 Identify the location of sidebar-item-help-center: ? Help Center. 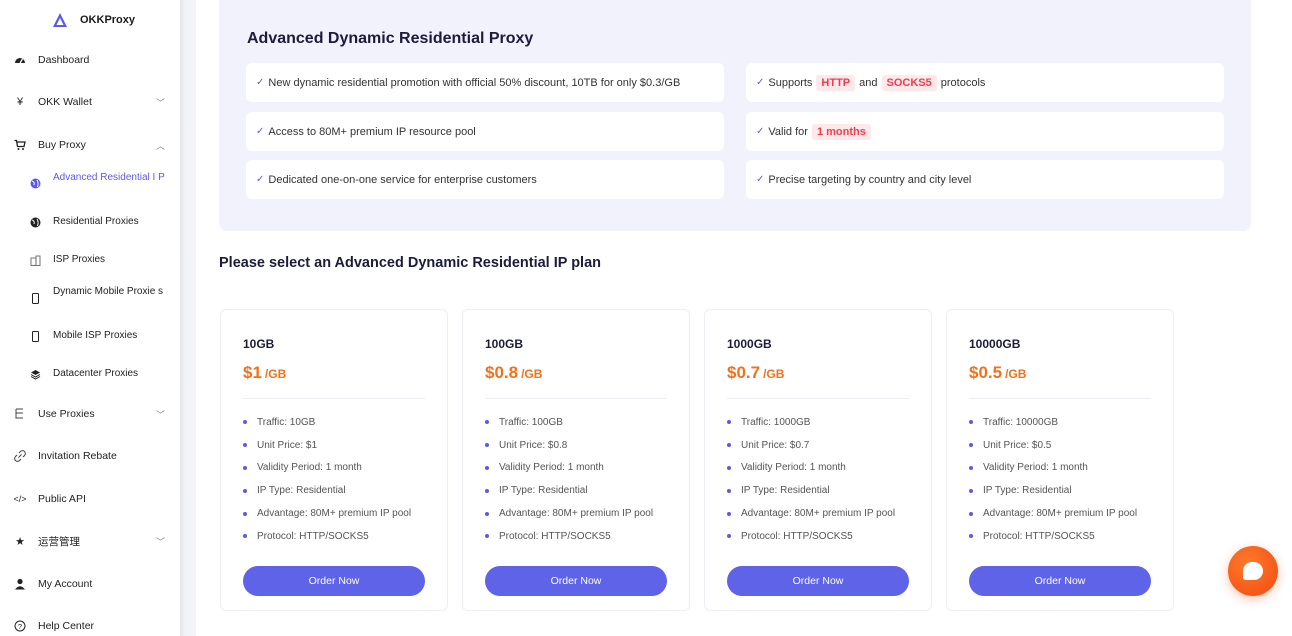
(90, 624).